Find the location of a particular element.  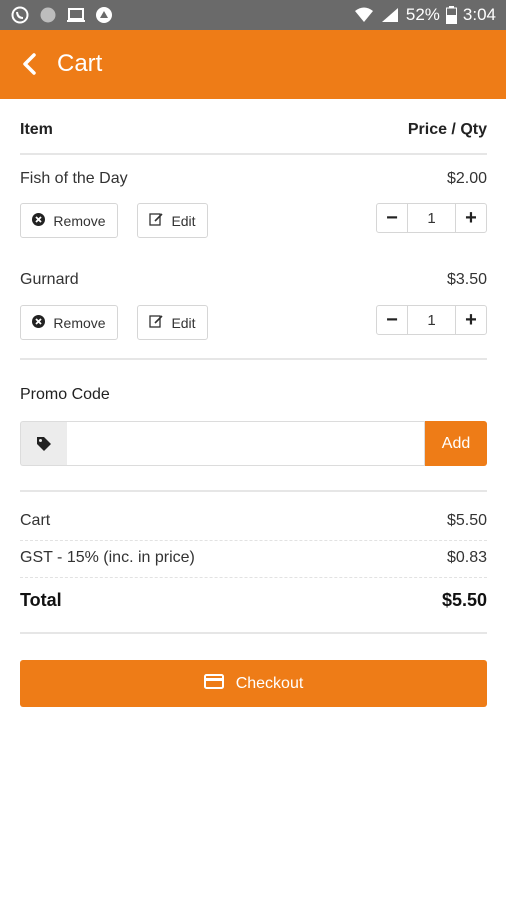

promo-divider is located at coordinates (253, 491).